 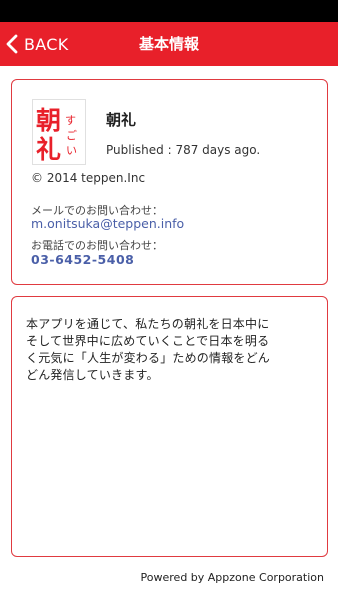 What do you see at coordinates (46, 44) in the screenshot?
I see `back-button-label: BACK` at bounding box center [46, 44].